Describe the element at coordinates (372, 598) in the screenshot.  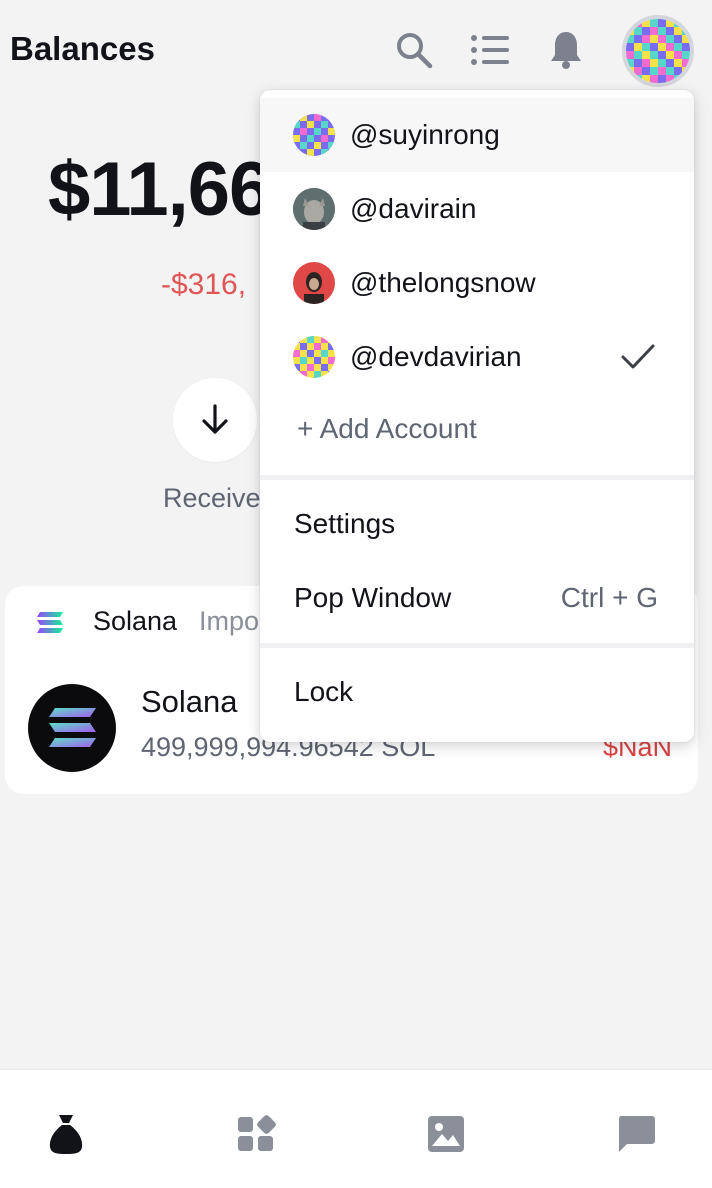
I see `pop-window-menu-item: Pop Window` at that location.